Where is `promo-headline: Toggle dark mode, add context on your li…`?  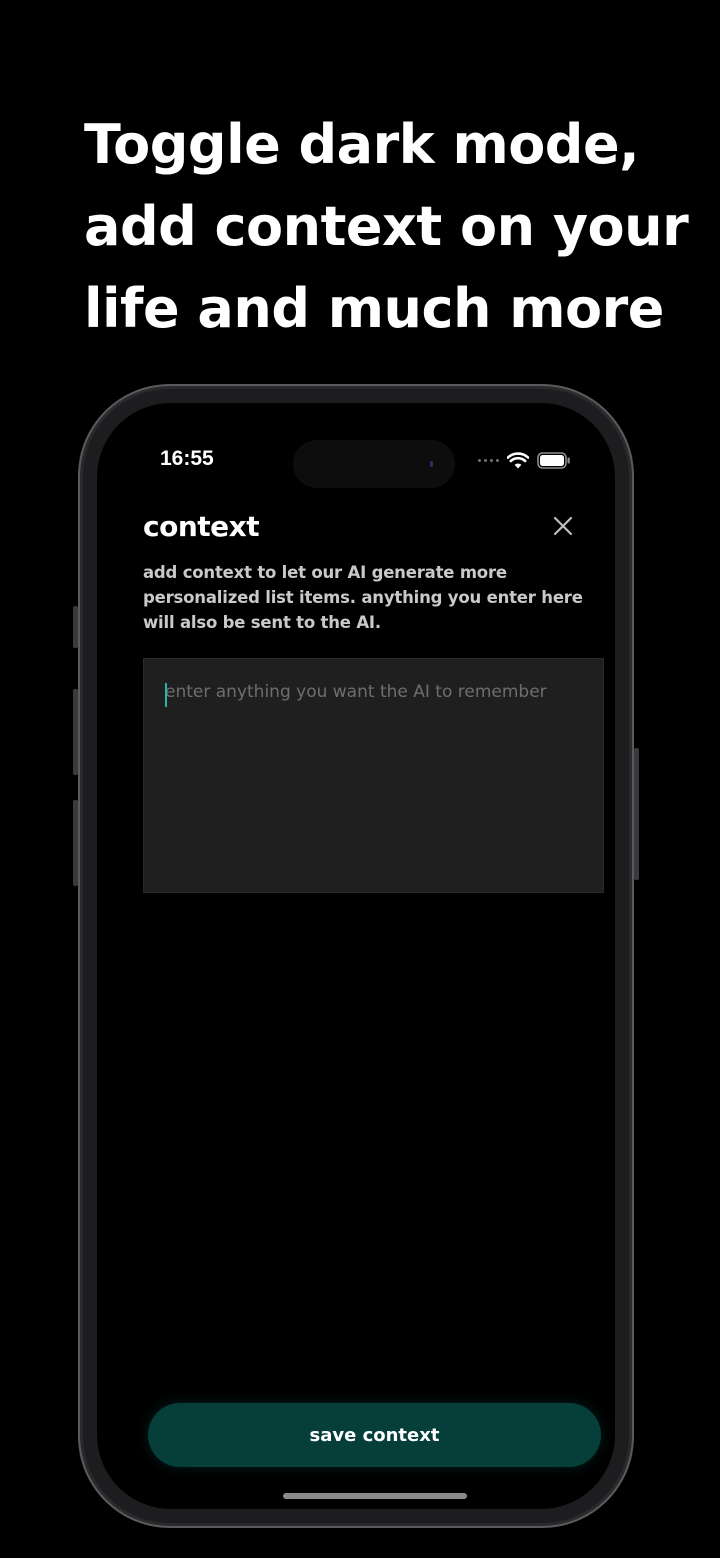 promo-headline: Toggle dark mode, add context on your li… is located at coordinates (394, 227).